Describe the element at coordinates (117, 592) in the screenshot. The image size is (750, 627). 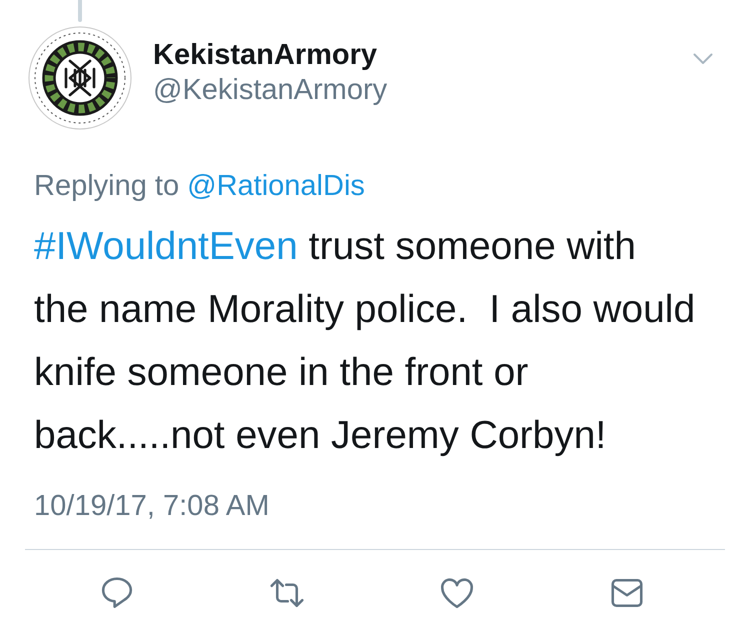
I see `reply-icon` at that location.